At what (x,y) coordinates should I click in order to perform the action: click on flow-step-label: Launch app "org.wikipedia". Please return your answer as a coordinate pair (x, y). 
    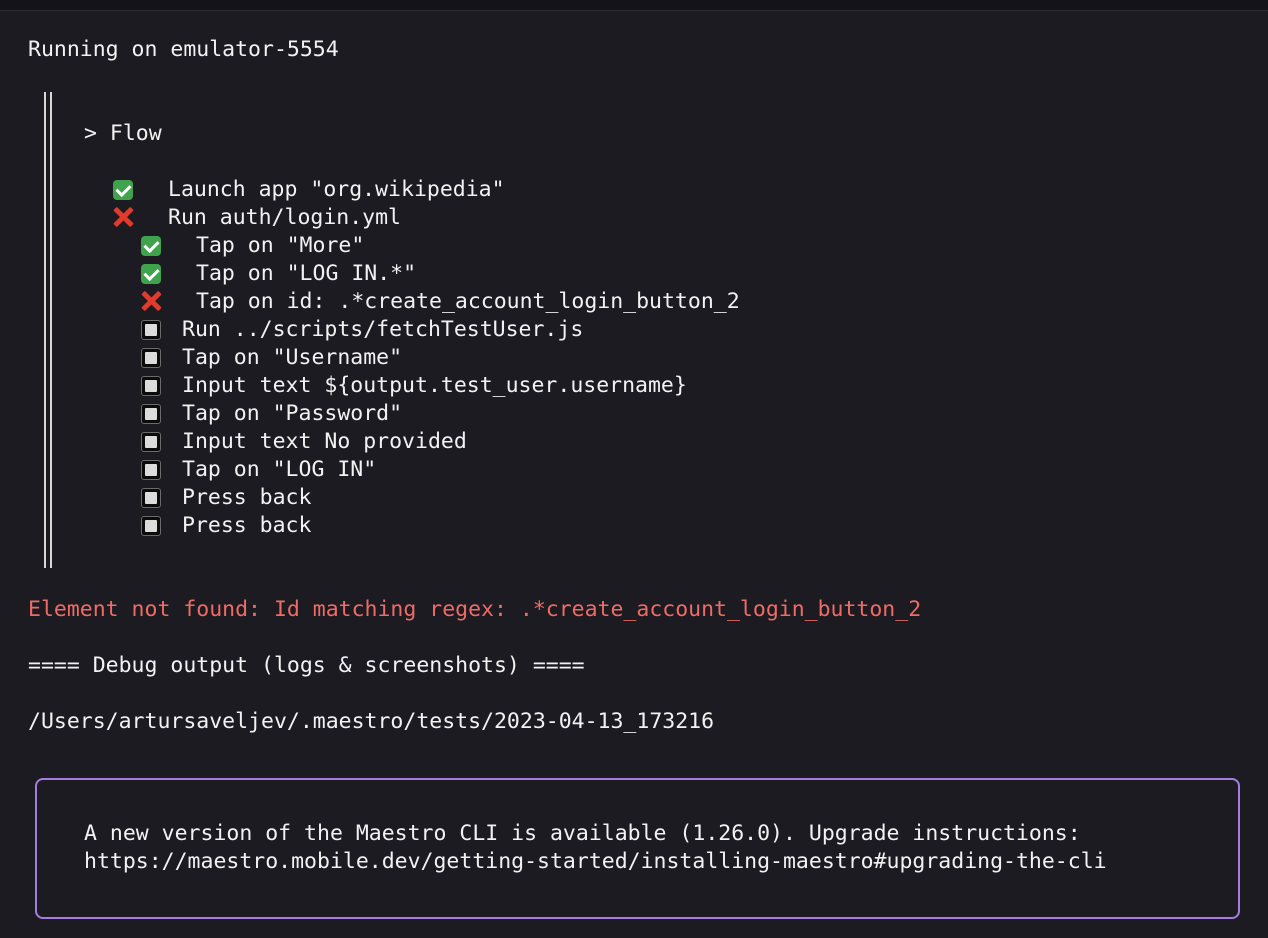
    Looking at the image, I should click on (336, 189).